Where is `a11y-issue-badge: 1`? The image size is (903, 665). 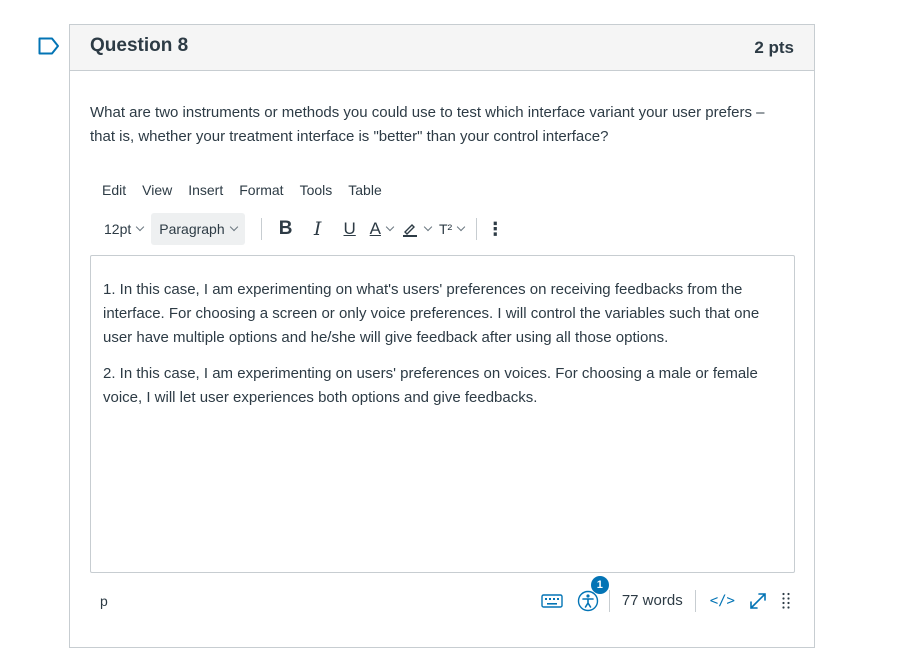 a11y-issue-badge: 1 is located at coordinates (599, 585).